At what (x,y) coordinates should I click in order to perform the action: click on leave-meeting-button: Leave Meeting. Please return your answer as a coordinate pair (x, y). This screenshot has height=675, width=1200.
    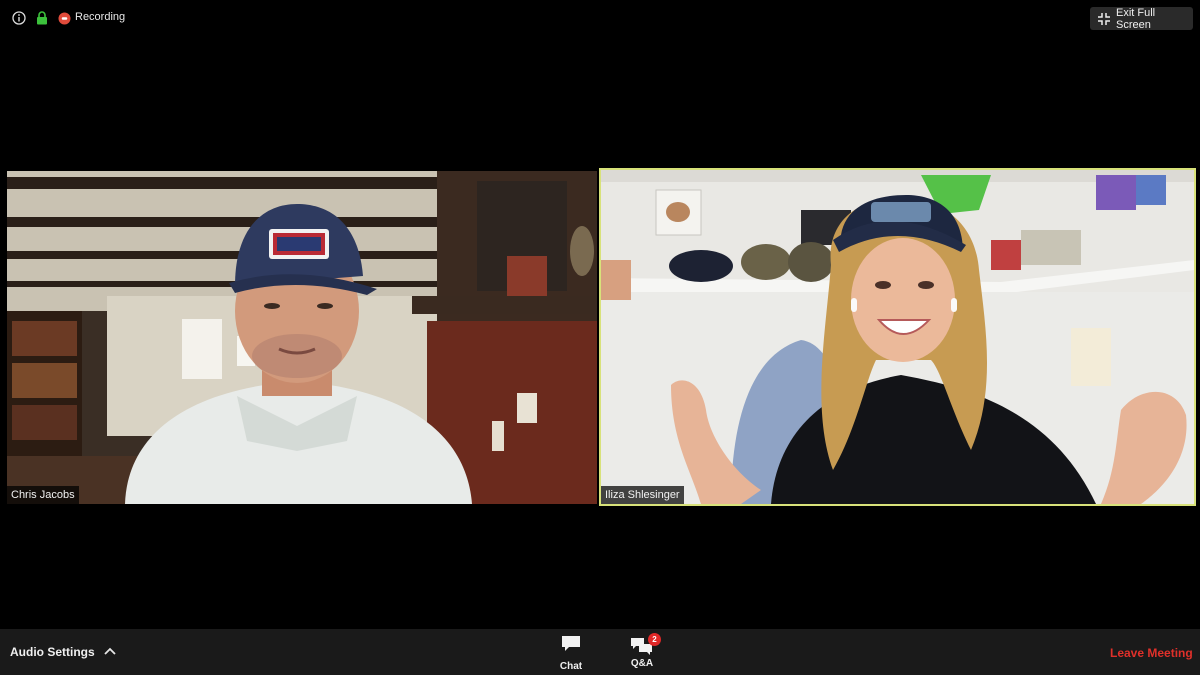
    Looking at the image, I should click on (1151, 653).